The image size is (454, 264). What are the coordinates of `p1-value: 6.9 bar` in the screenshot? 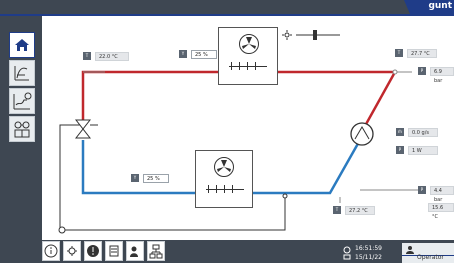 It's located at (442, 75).